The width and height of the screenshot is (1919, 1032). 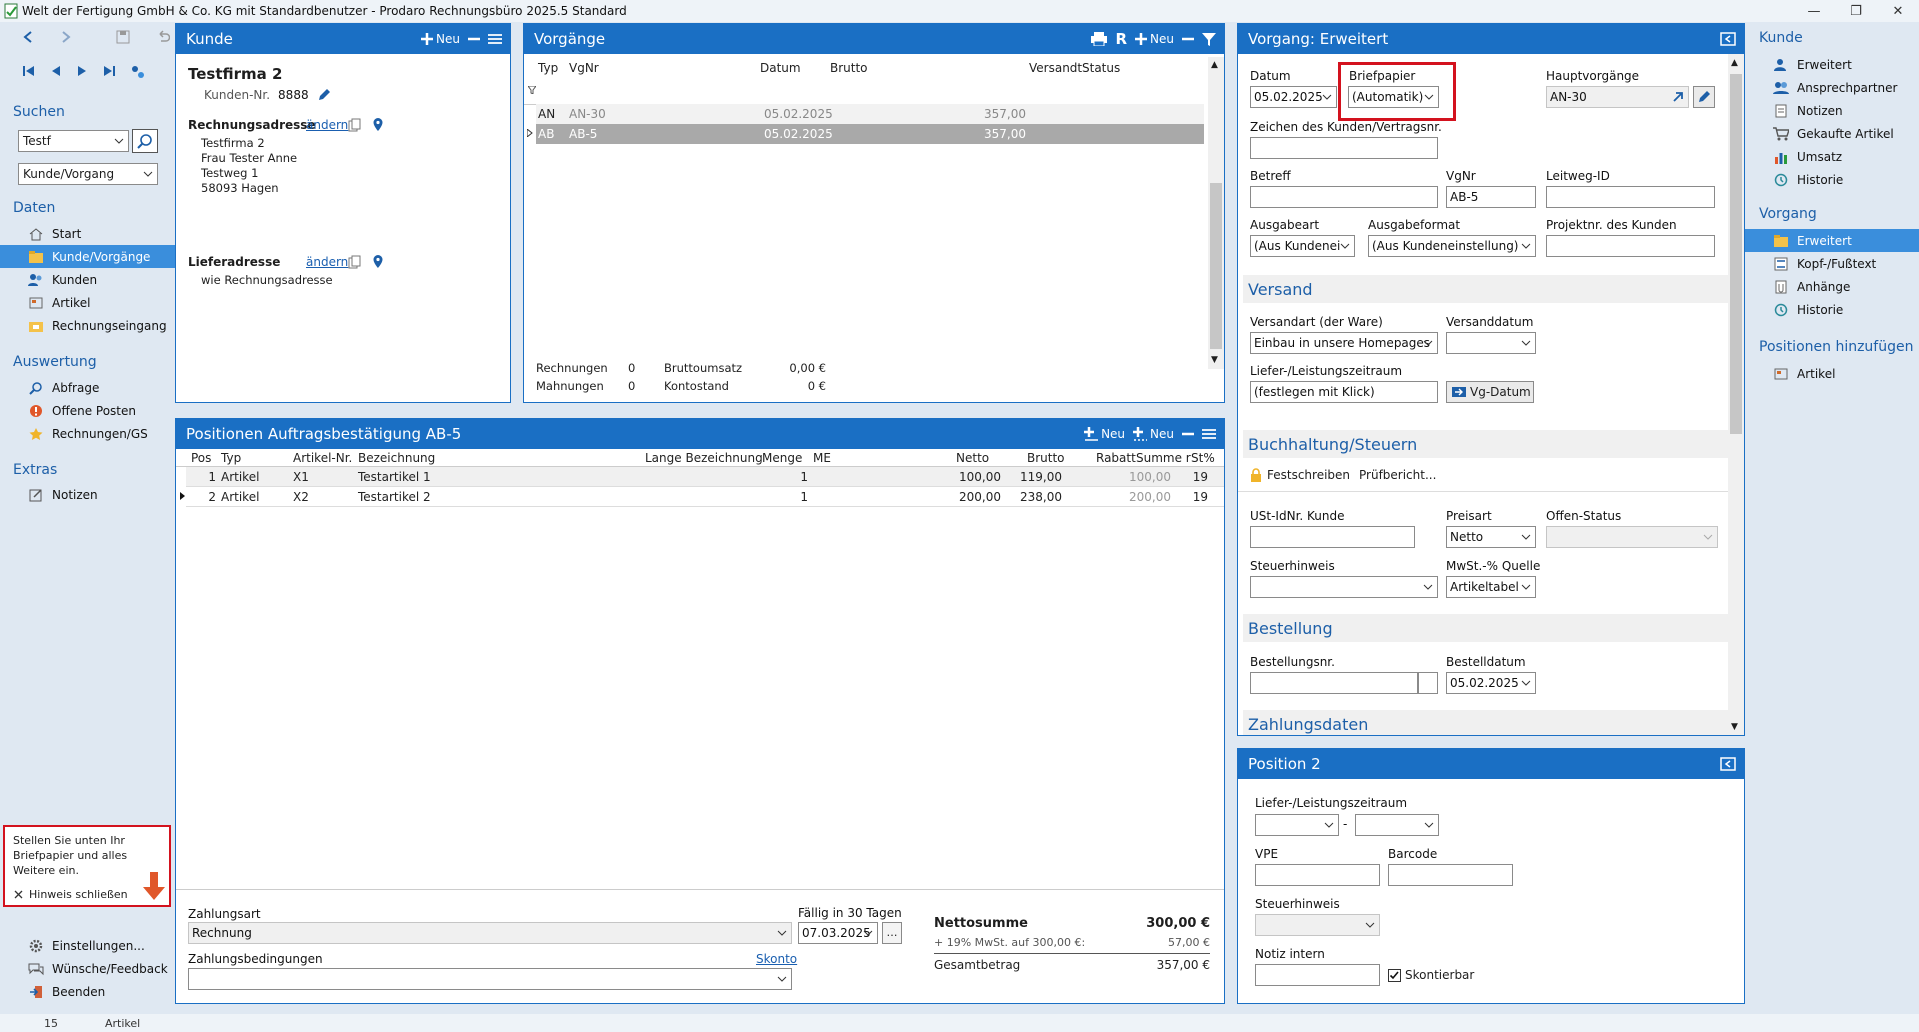 I want to click on mwst-quelle-select: Artikeltabelle, so click(x=1491, y=587).